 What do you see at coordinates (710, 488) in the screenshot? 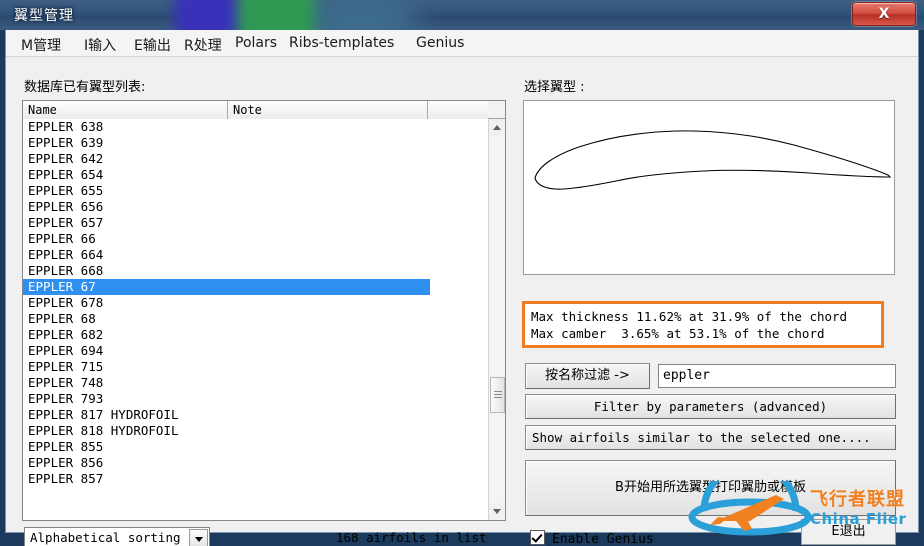
I see `print-ribs-templates-button: B开始用所选翼型打印翼肋或模板` at bounding box center [710, 488].